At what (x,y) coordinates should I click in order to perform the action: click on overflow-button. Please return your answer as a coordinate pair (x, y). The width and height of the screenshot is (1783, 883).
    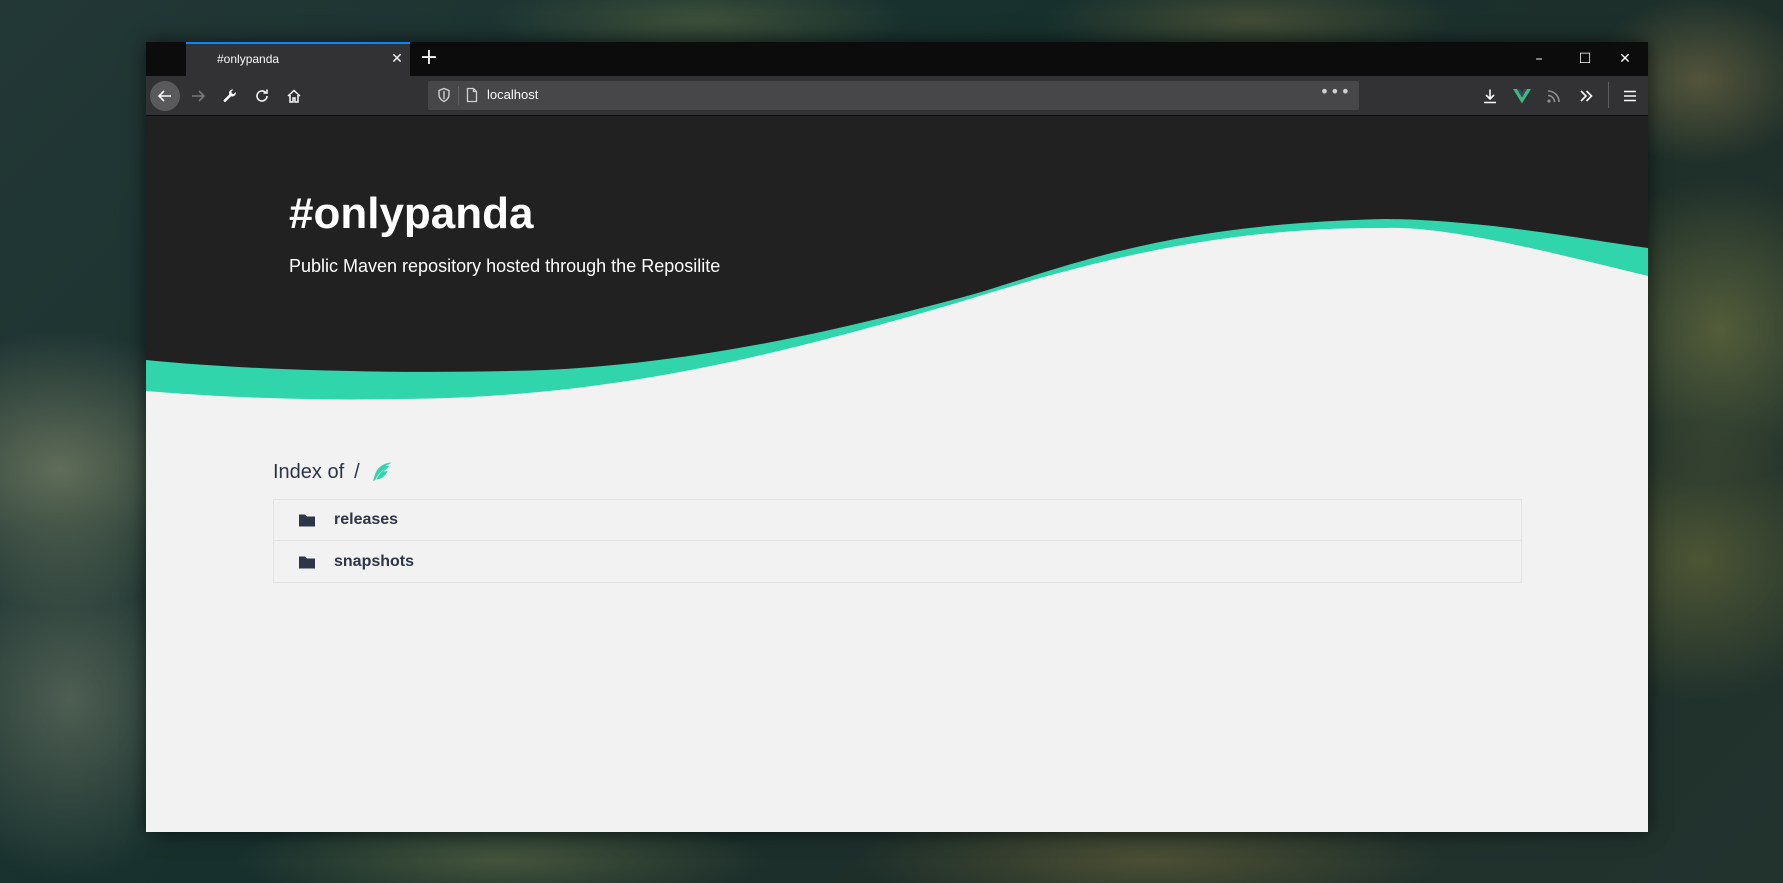
    Looking at the image, I should click on (1586, 96).